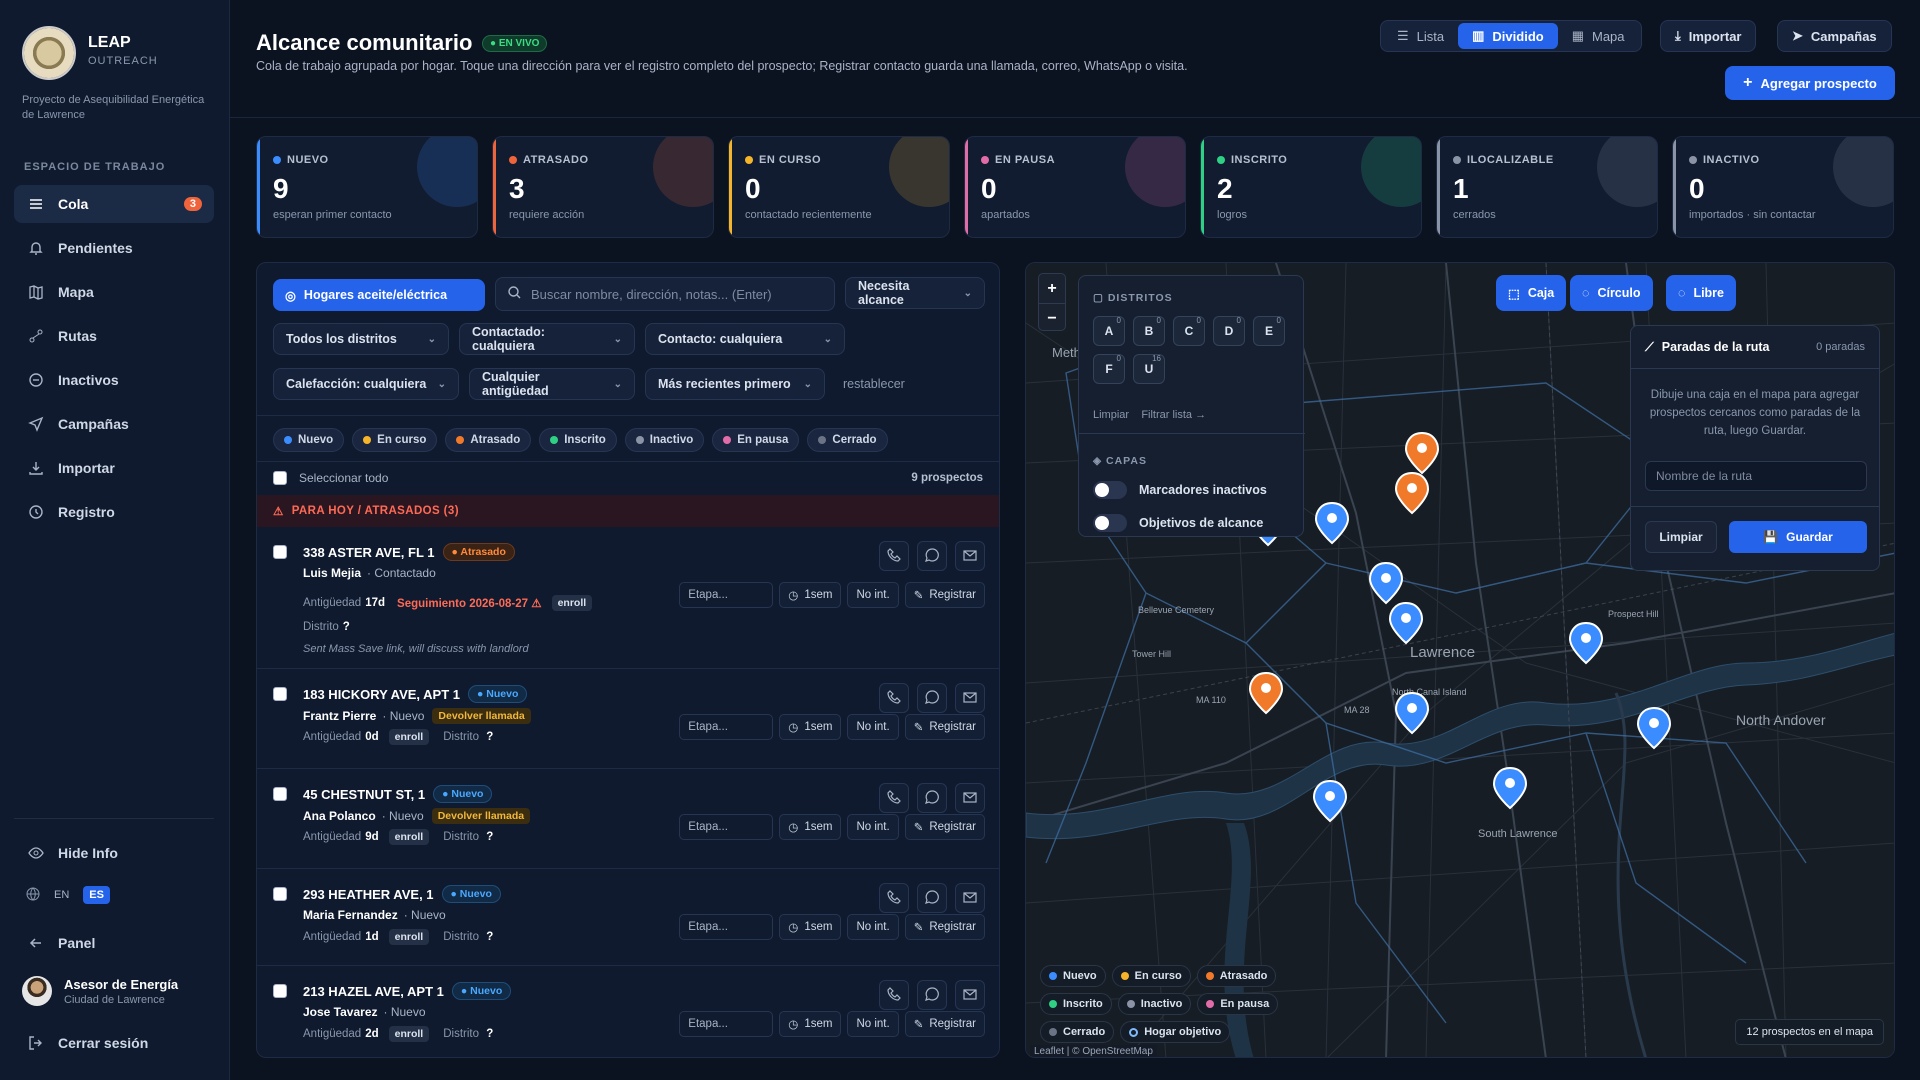  I want to click on status-chip: Nuevo, so click(309, 440).